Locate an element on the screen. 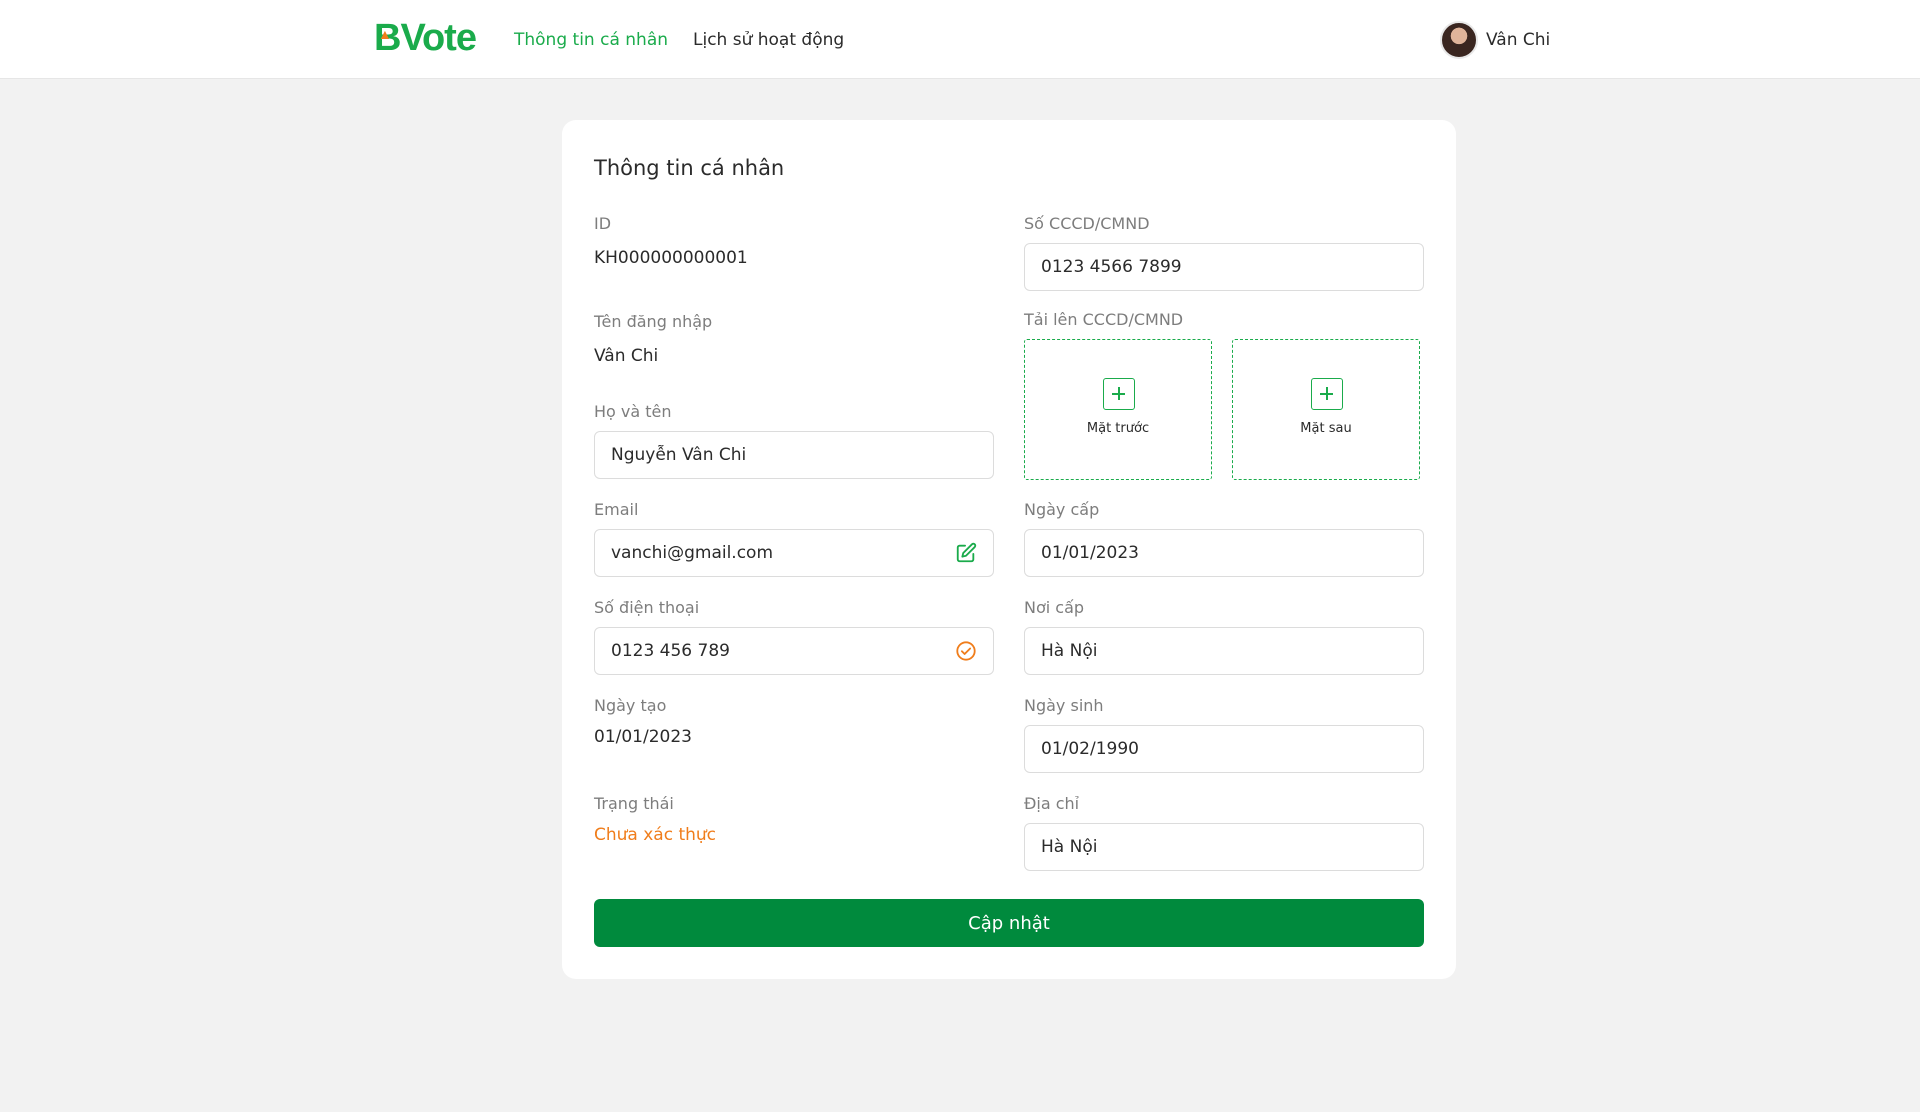  id-label: ID is located at coordinates (603, 223).